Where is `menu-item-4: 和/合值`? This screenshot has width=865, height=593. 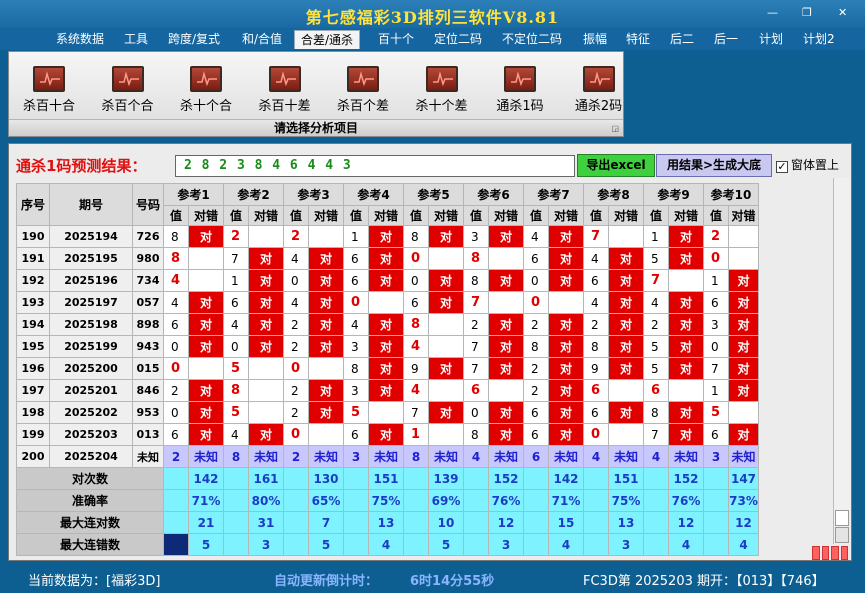
menu-item-4: 和/合值 is located at coordinates (262, 39).